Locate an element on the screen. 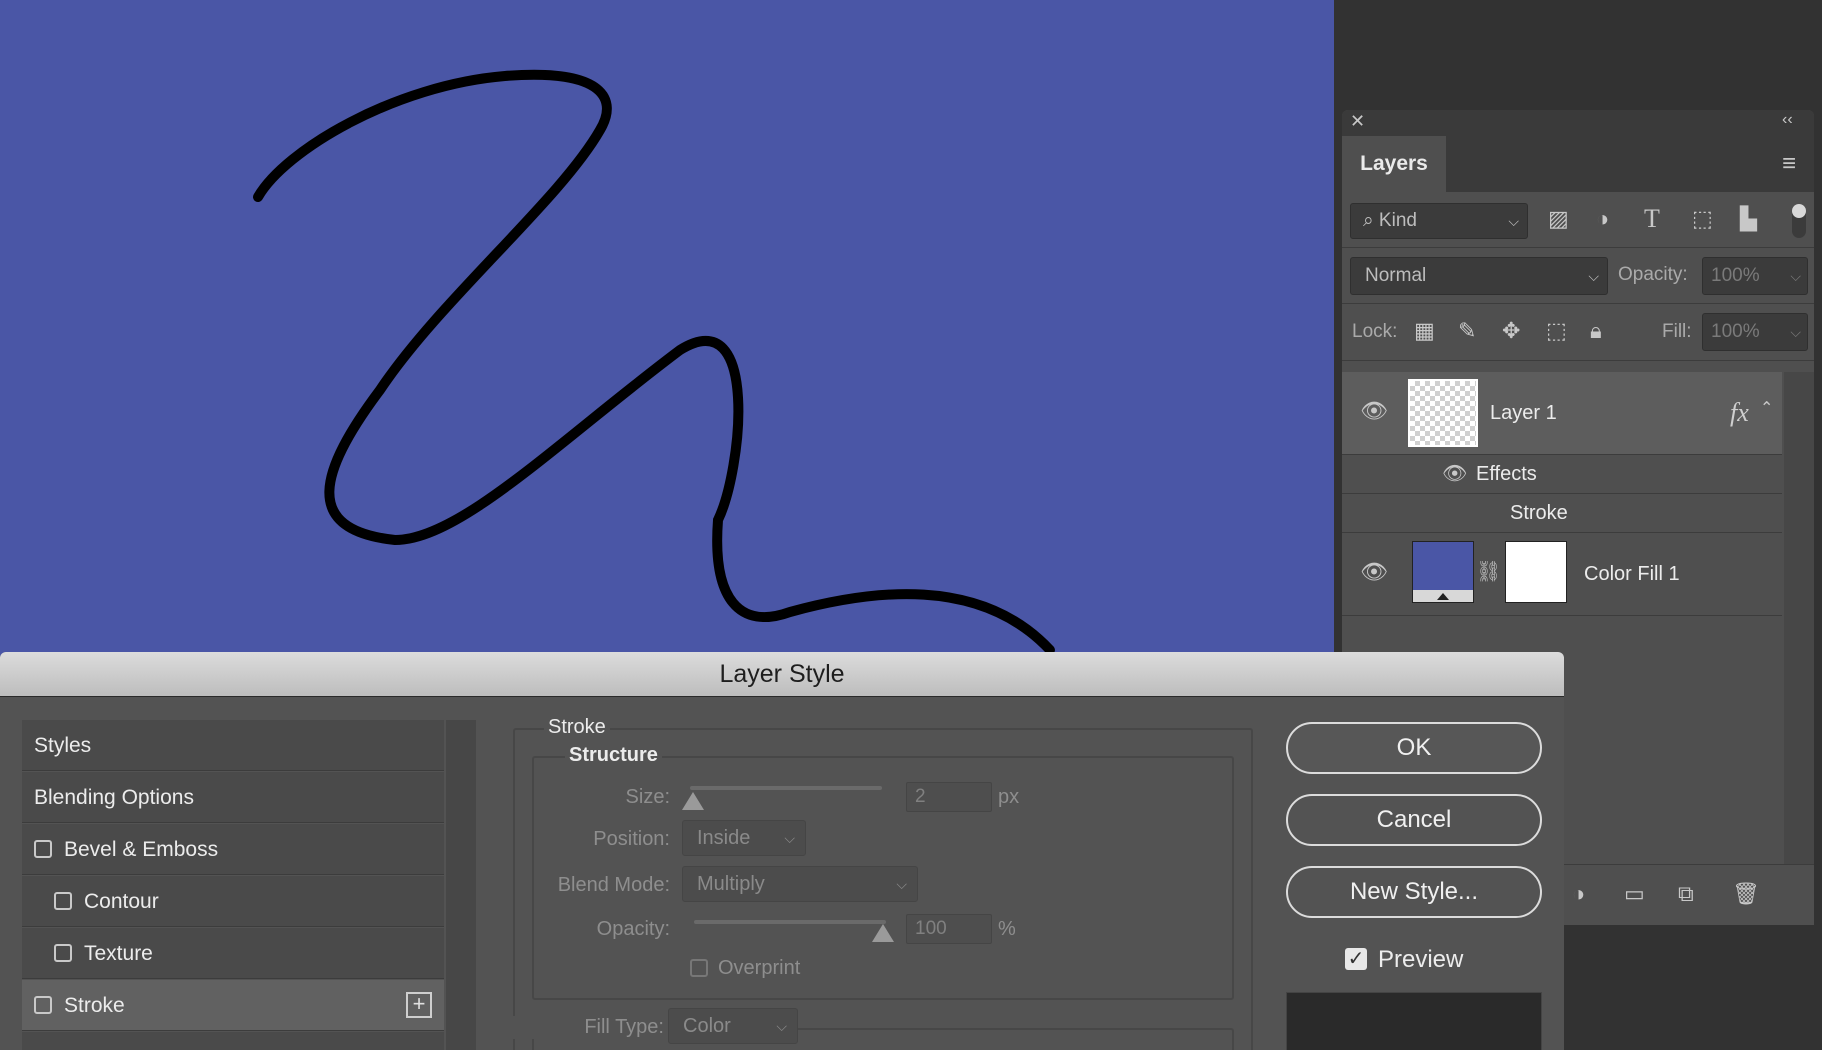 Image resolution: width=1822 pixels, height=1050 pixels. list-item-texture: Texture is located at coordinates (233, 953).